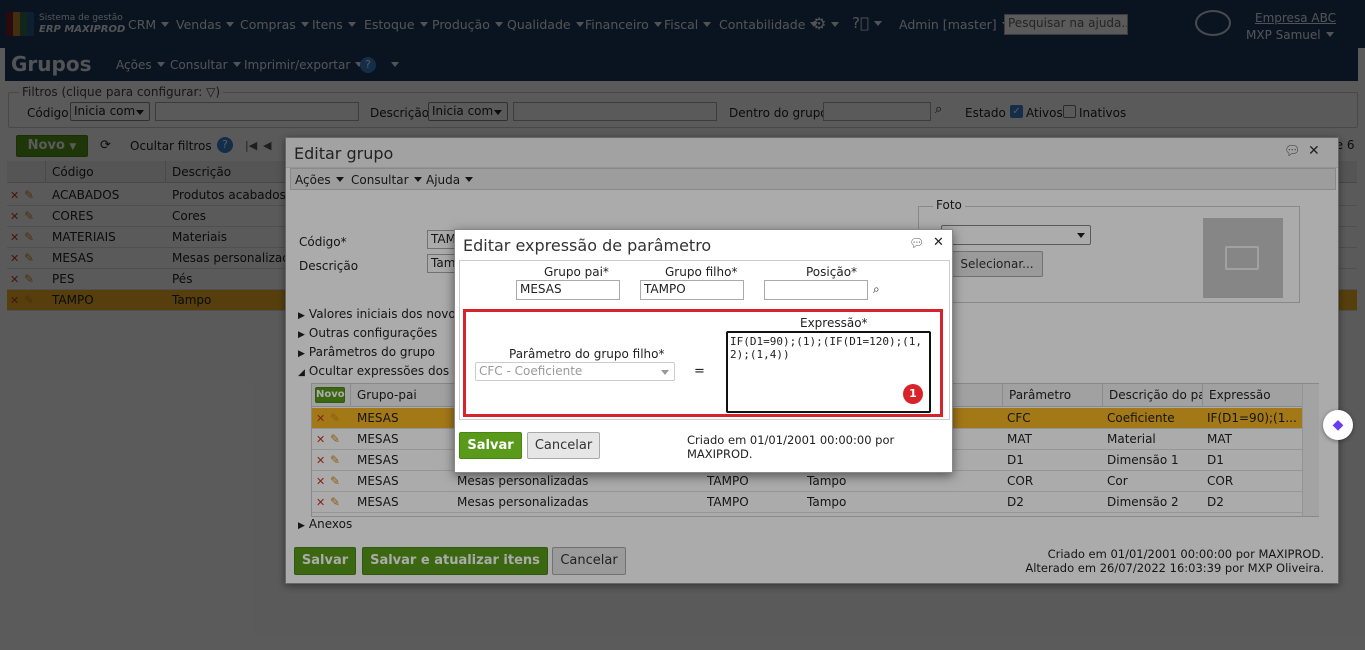 The height and width of the screenshot is (650, 1365). I want to click on posicao-label: Posição*, so click(832, 272).